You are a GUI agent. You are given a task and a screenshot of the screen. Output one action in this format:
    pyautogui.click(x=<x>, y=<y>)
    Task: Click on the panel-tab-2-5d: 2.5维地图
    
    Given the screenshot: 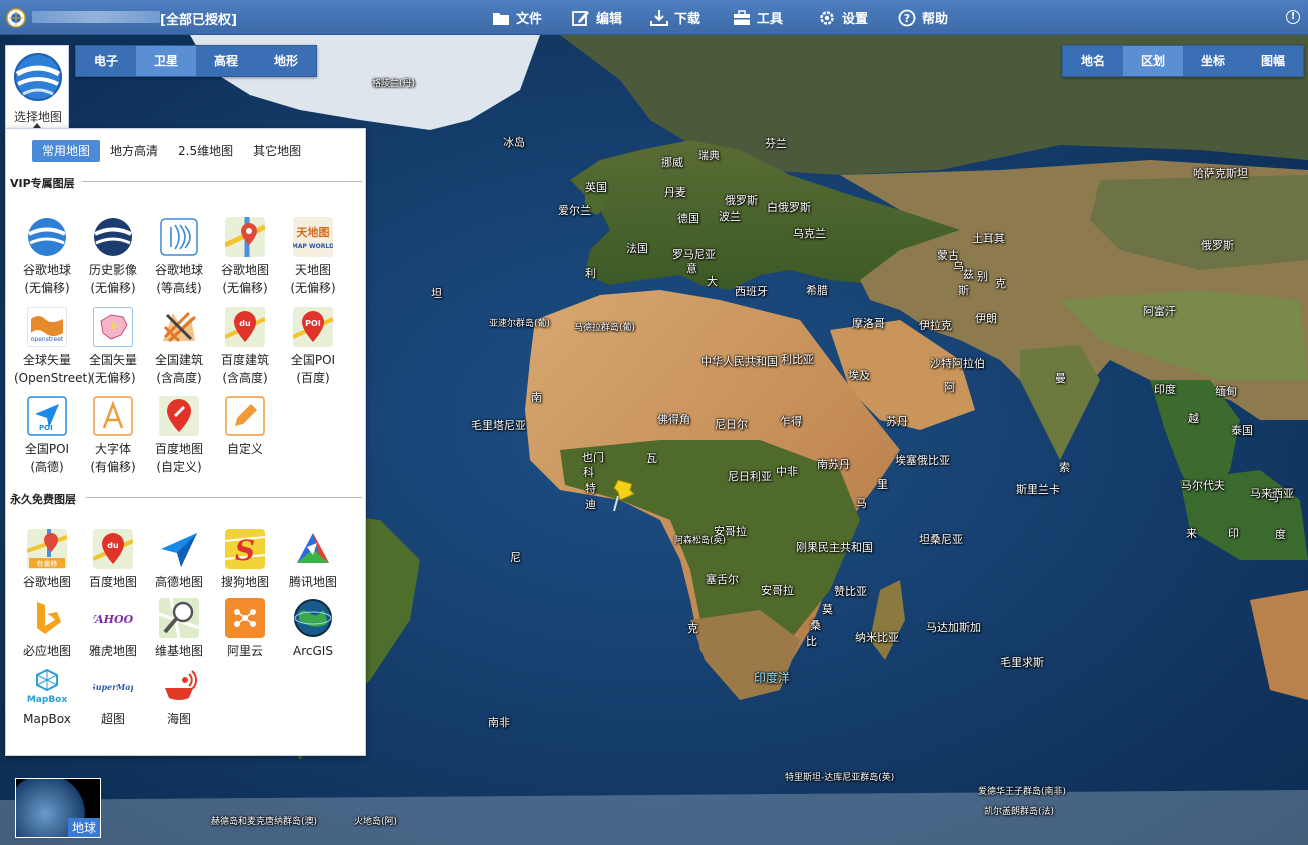 What is the action you would take?
    pyautogui.click(x=205, y=151)
    